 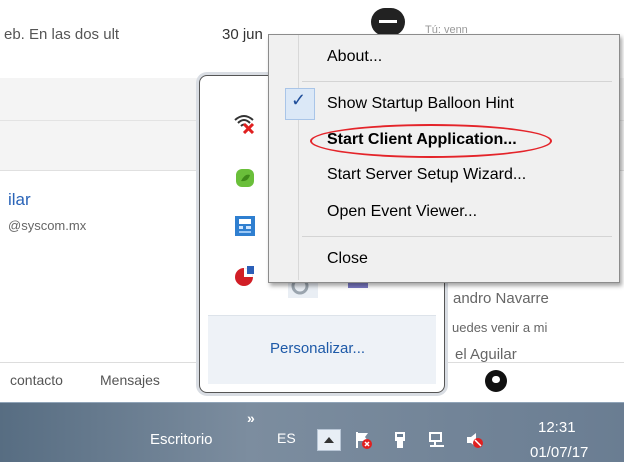 I want to click on clock-time: 12:31, so click(x=557, y=427).